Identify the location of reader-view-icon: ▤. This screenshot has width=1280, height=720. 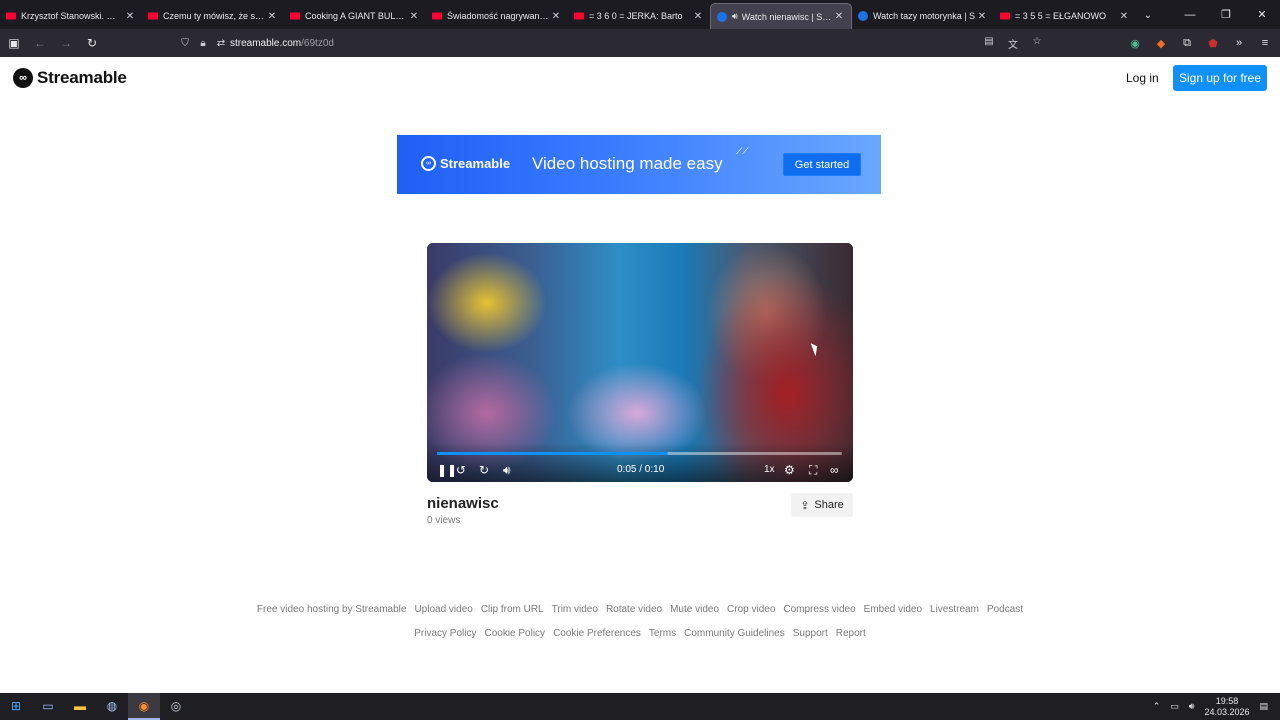
(989, 43).